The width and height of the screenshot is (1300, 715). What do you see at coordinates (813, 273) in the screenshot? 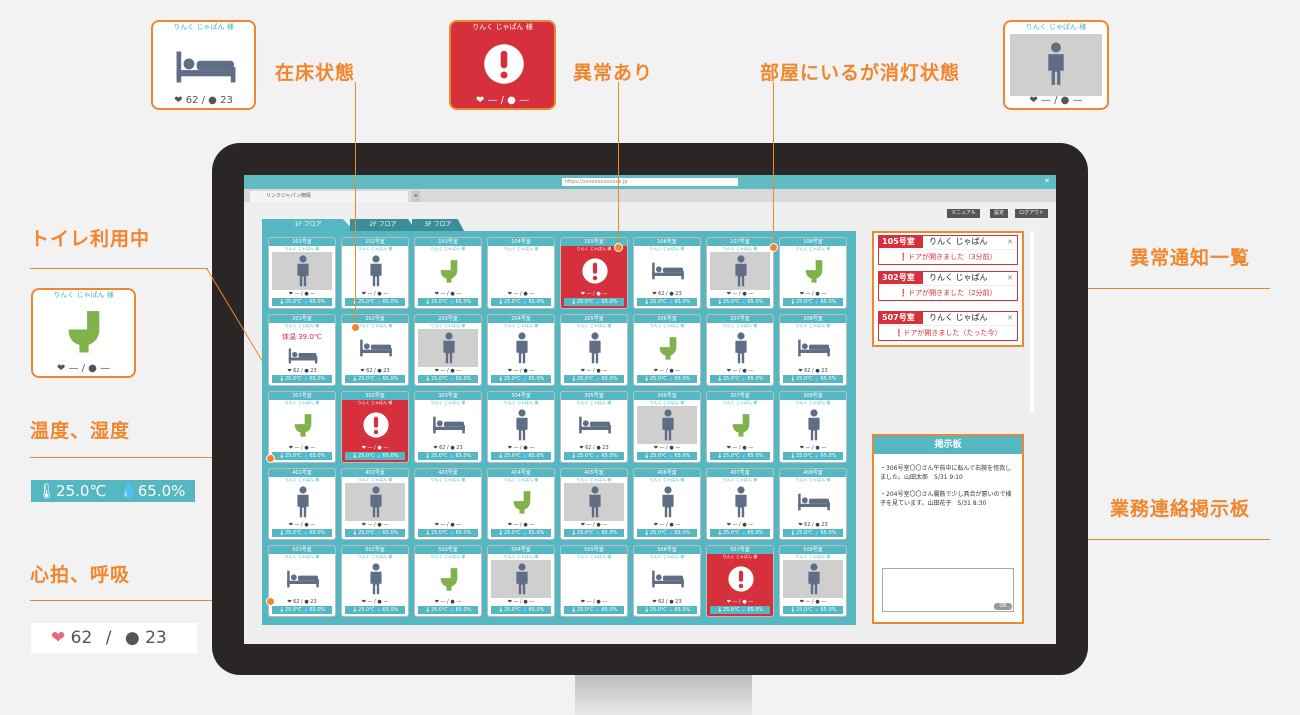
I see `room-card: 108号室 りんく じゃぱん 様 ❤ — / ● — 🌡25.0℃ 💧65.0%` at bounding box center [813, 273].